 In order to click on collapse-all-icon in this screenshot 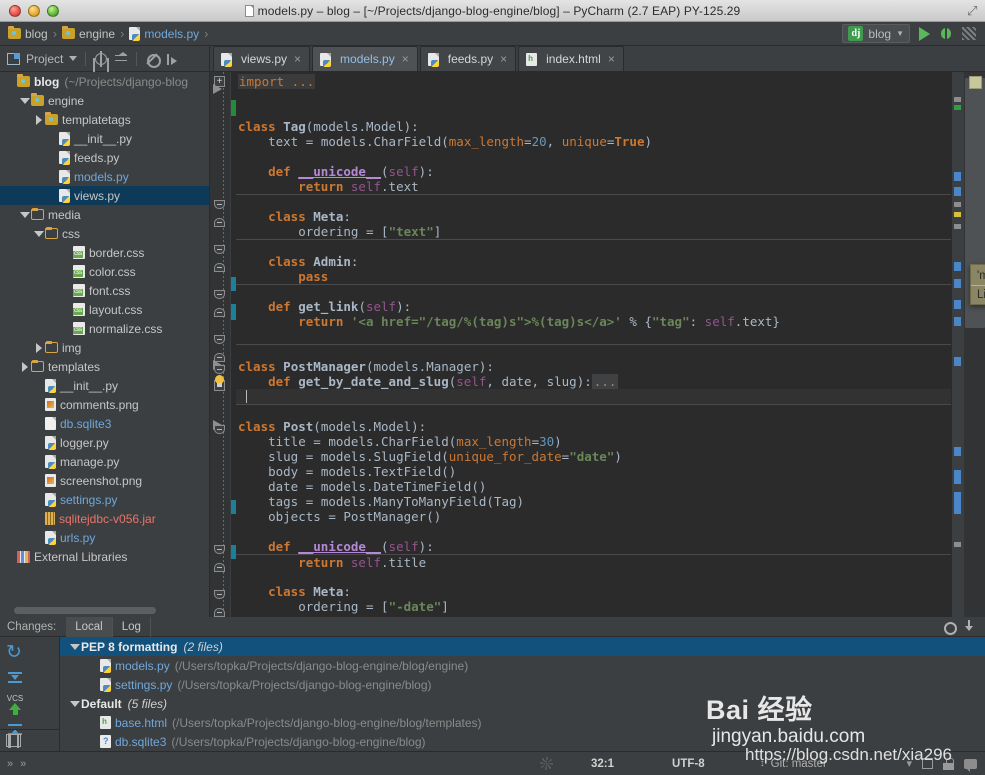, I will do `click(121, 58)`.